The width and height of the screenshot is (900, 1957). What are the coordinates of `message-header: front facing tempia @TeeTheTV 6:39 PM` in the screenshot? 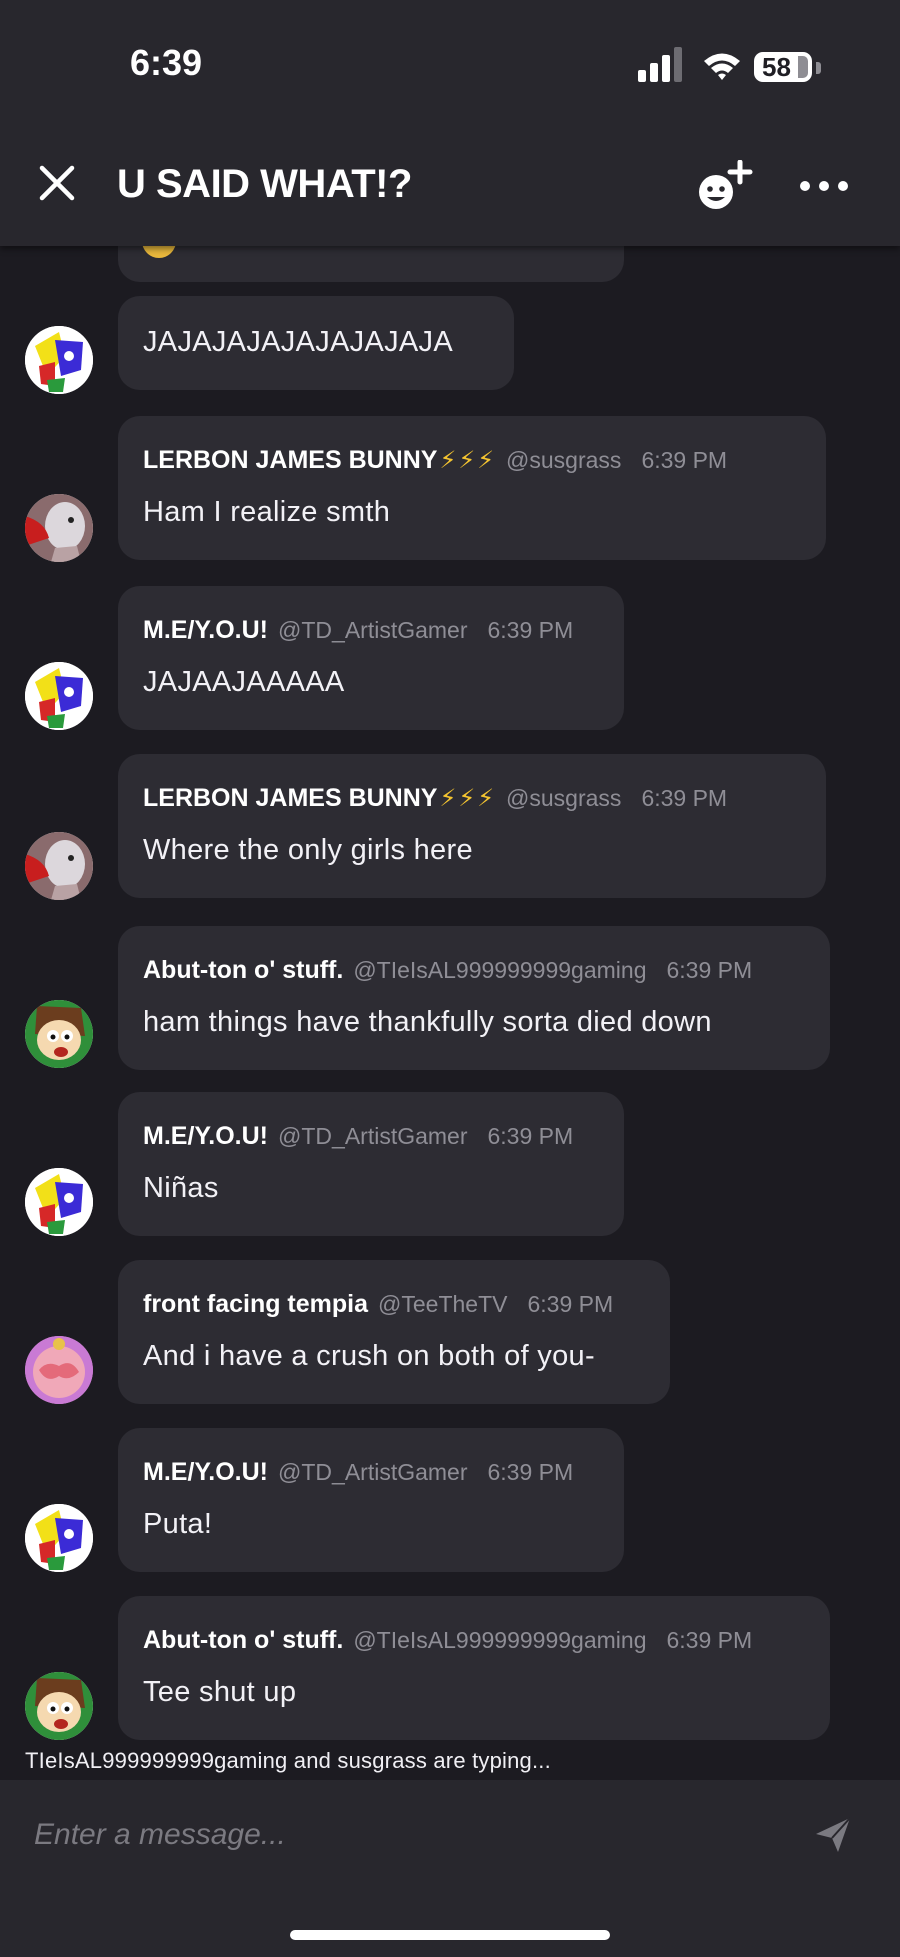 It's located at (378, 1304).